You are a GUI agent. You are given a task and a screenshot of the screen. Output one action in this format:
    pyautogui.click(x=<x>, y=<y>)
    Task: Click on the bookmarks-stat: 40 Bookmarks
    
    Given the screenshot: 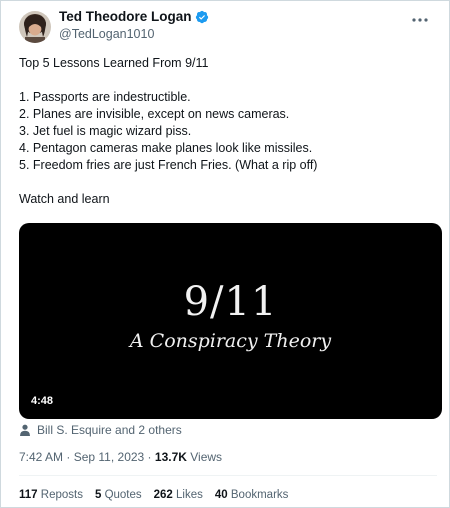 What is the action you would take?
    pyautogui.click(x=252, y=495)
    